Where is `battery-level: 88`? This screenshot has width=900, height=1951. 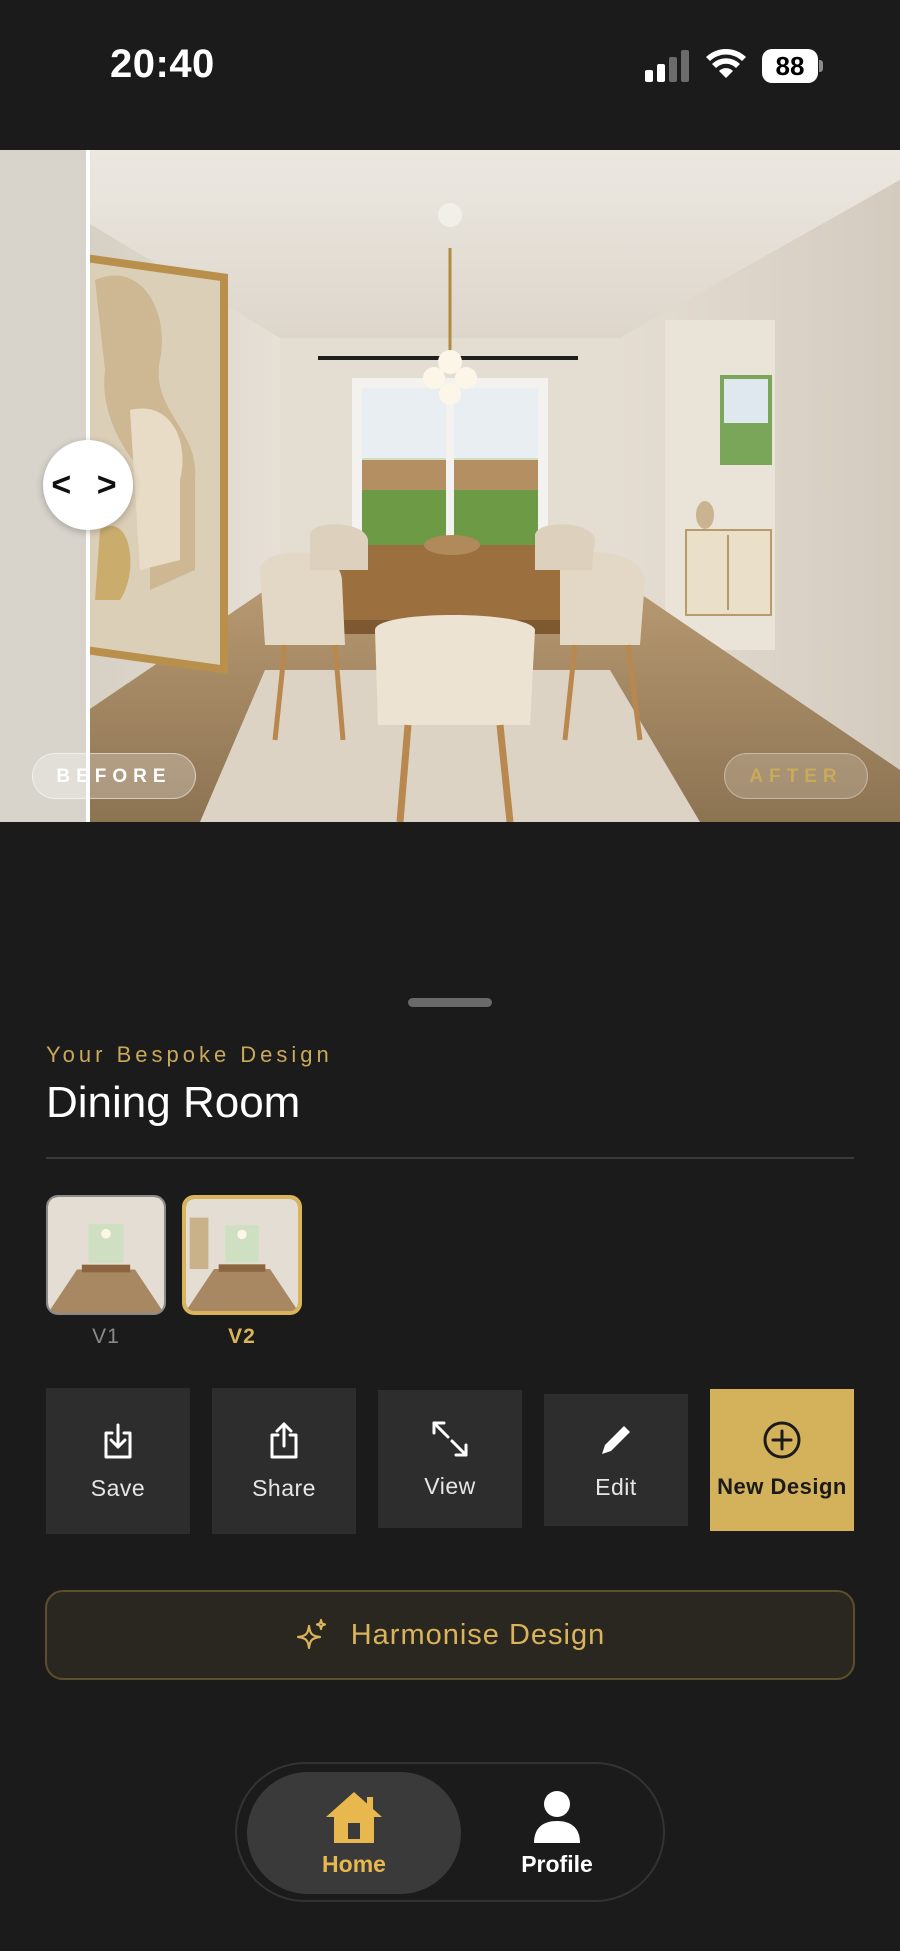 battery-level: 88 is located at coordinates (790, 66).